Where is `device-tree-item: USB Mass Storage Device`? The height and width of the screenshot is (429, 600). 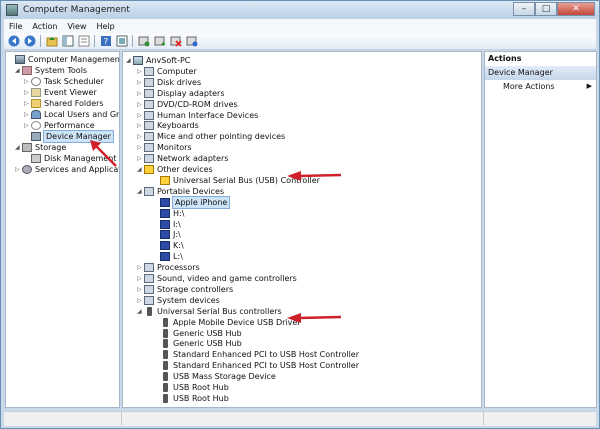
device-tree-item: USB Mass Storage Device is located at coordinates (214, 376).